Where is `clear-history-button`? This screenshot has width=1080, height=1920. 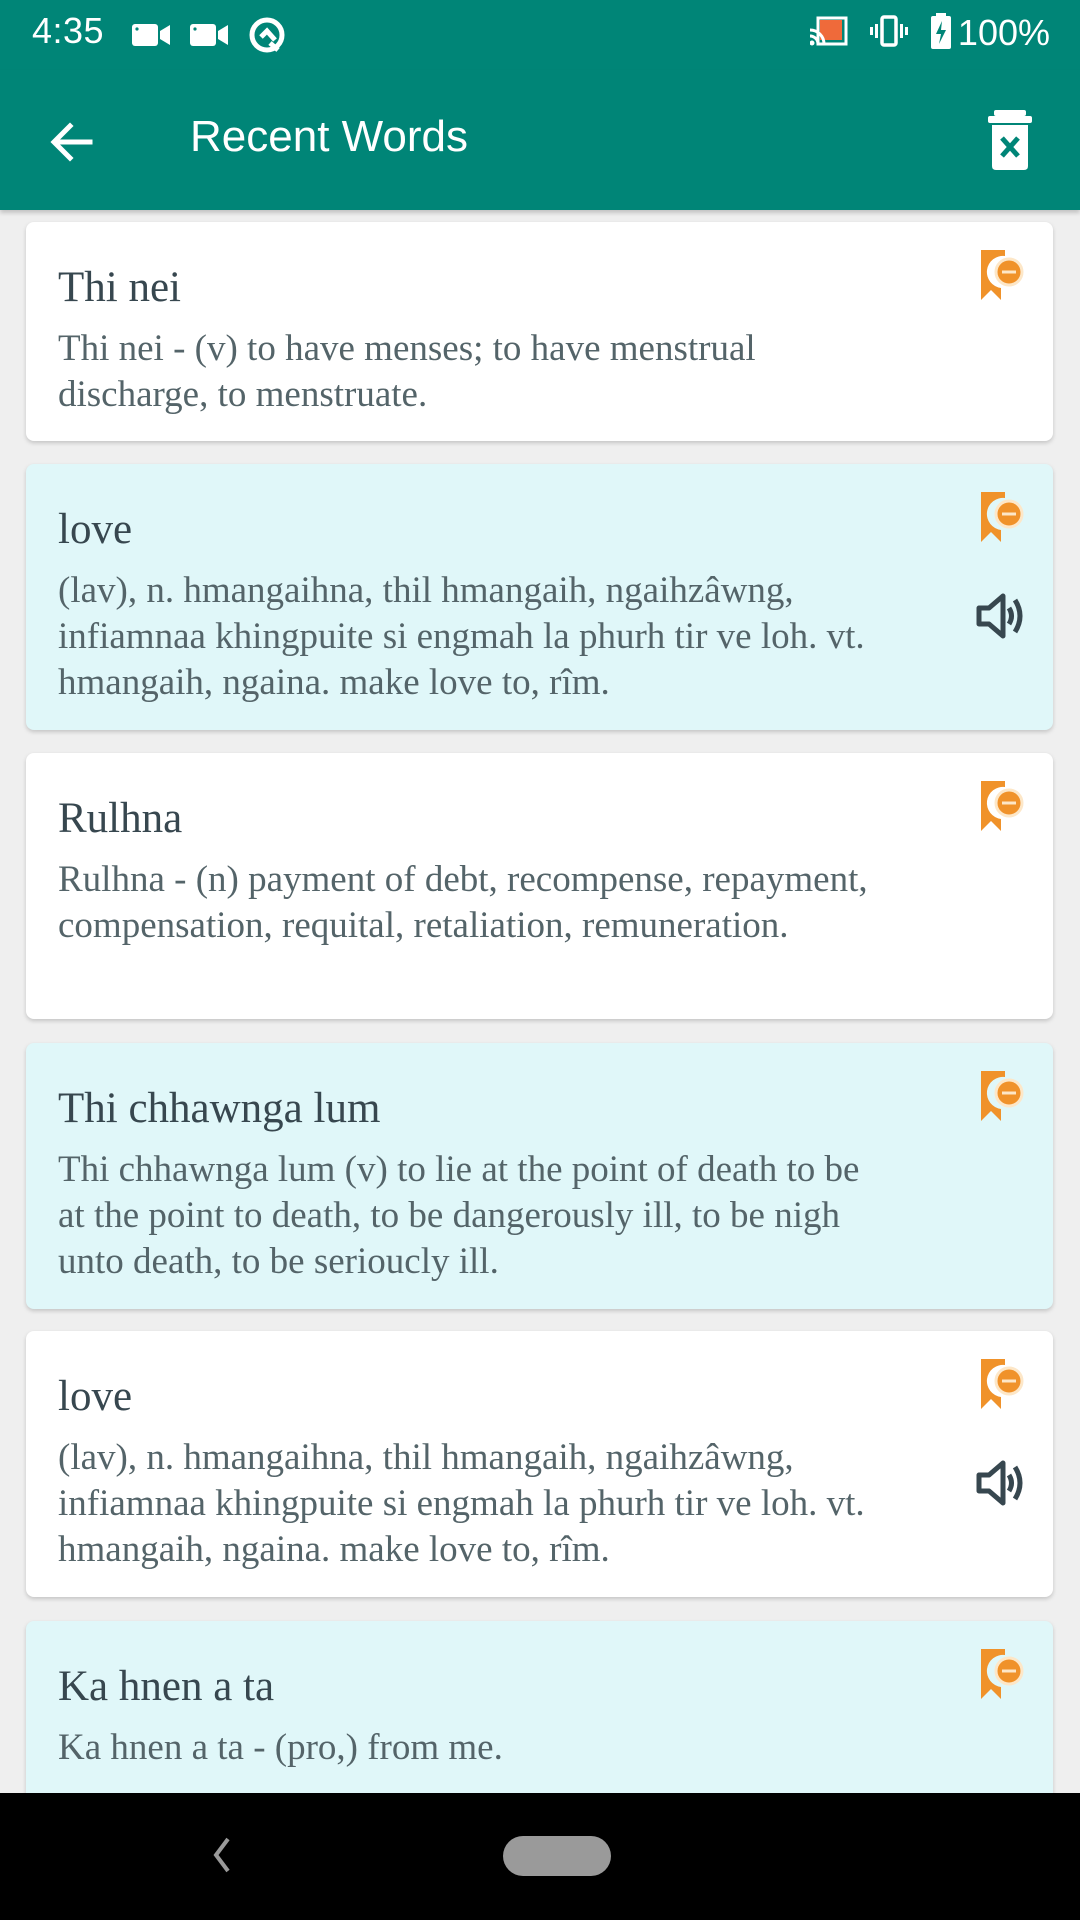 clear-history-button is located at coordinates (1010, 140).